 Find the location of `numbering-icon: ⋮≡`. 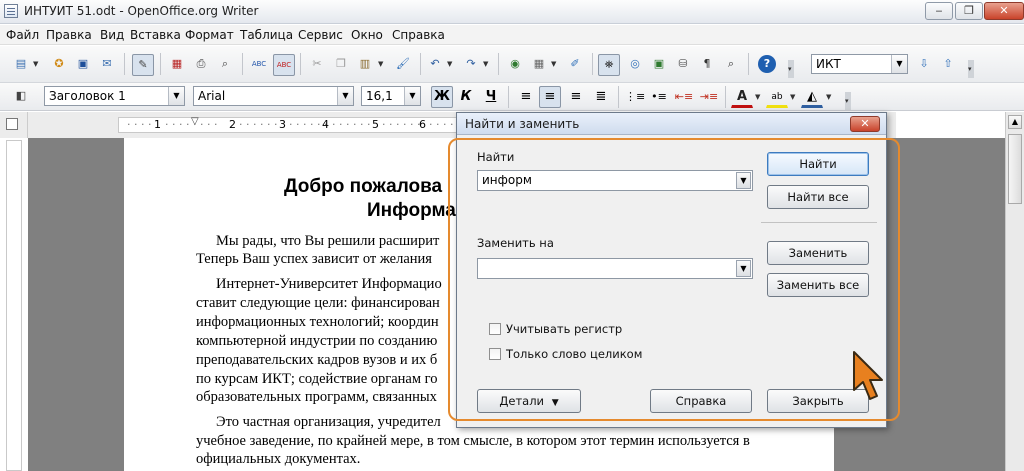

numbering-icon: ⋮≡ is located at coordinates (635, 97).